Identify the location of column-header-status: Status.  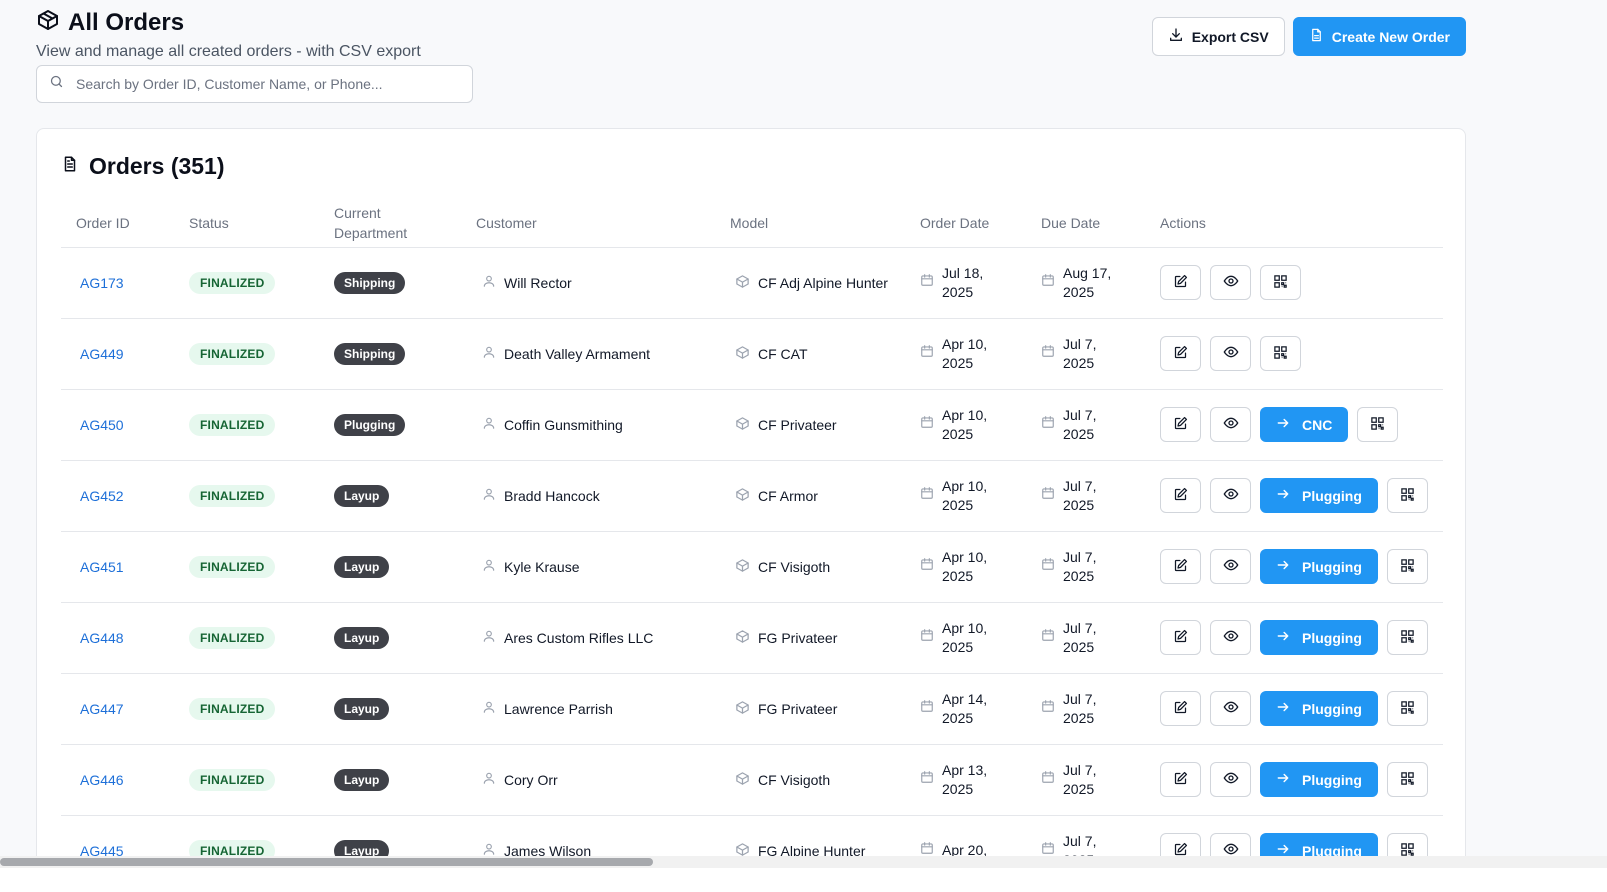
(246, 223).